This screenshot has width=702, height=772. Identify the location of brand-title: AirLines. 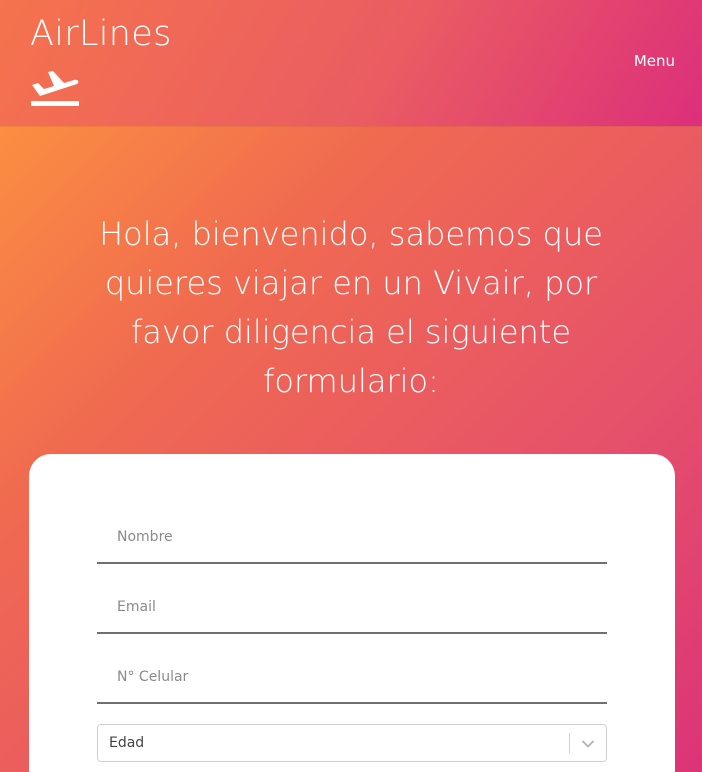
(101, 34).